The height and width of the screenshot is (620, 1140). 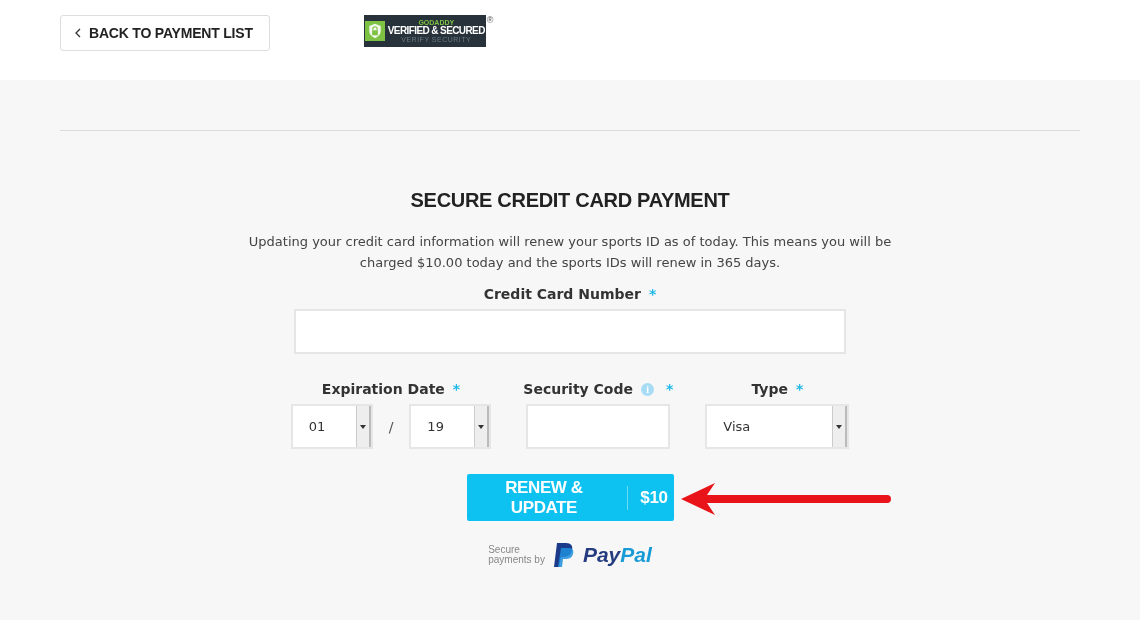 I want to click on year-select: 19, so click(x=450, y=426).